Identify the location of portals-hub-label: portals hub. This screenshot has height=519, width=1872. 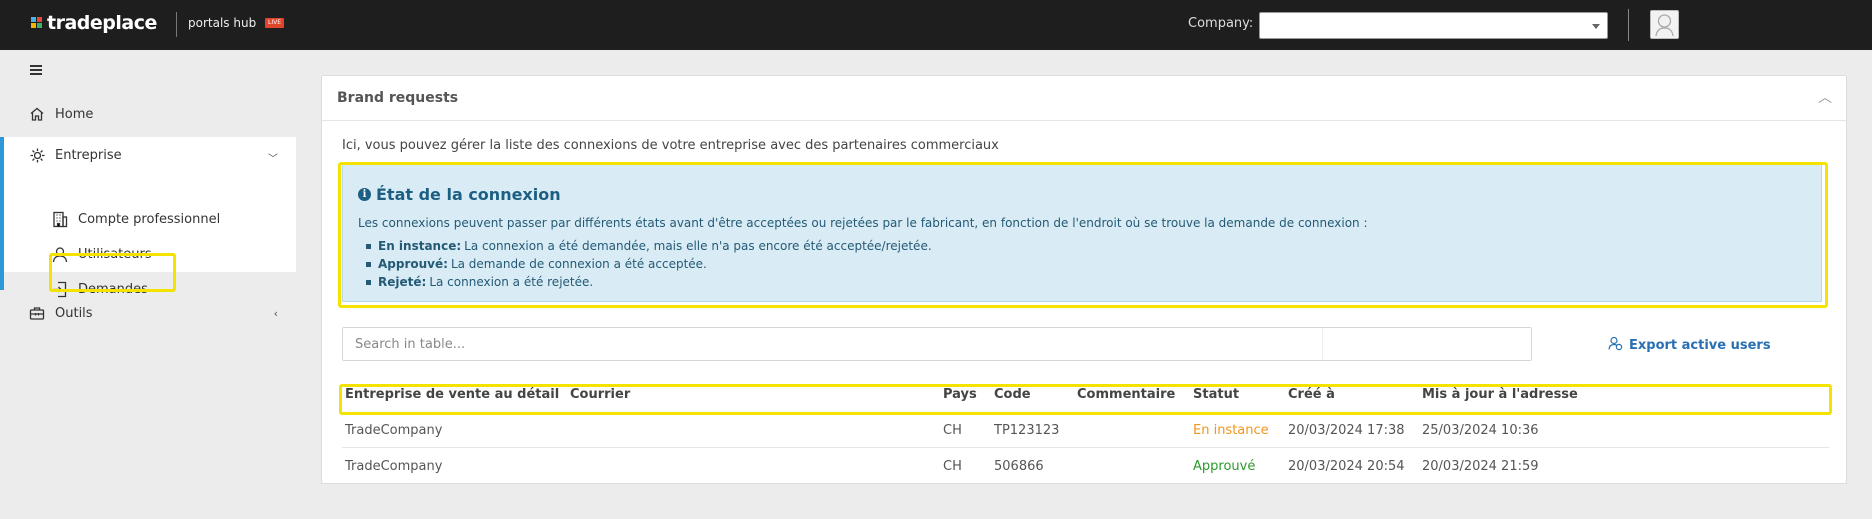
(222, 23).